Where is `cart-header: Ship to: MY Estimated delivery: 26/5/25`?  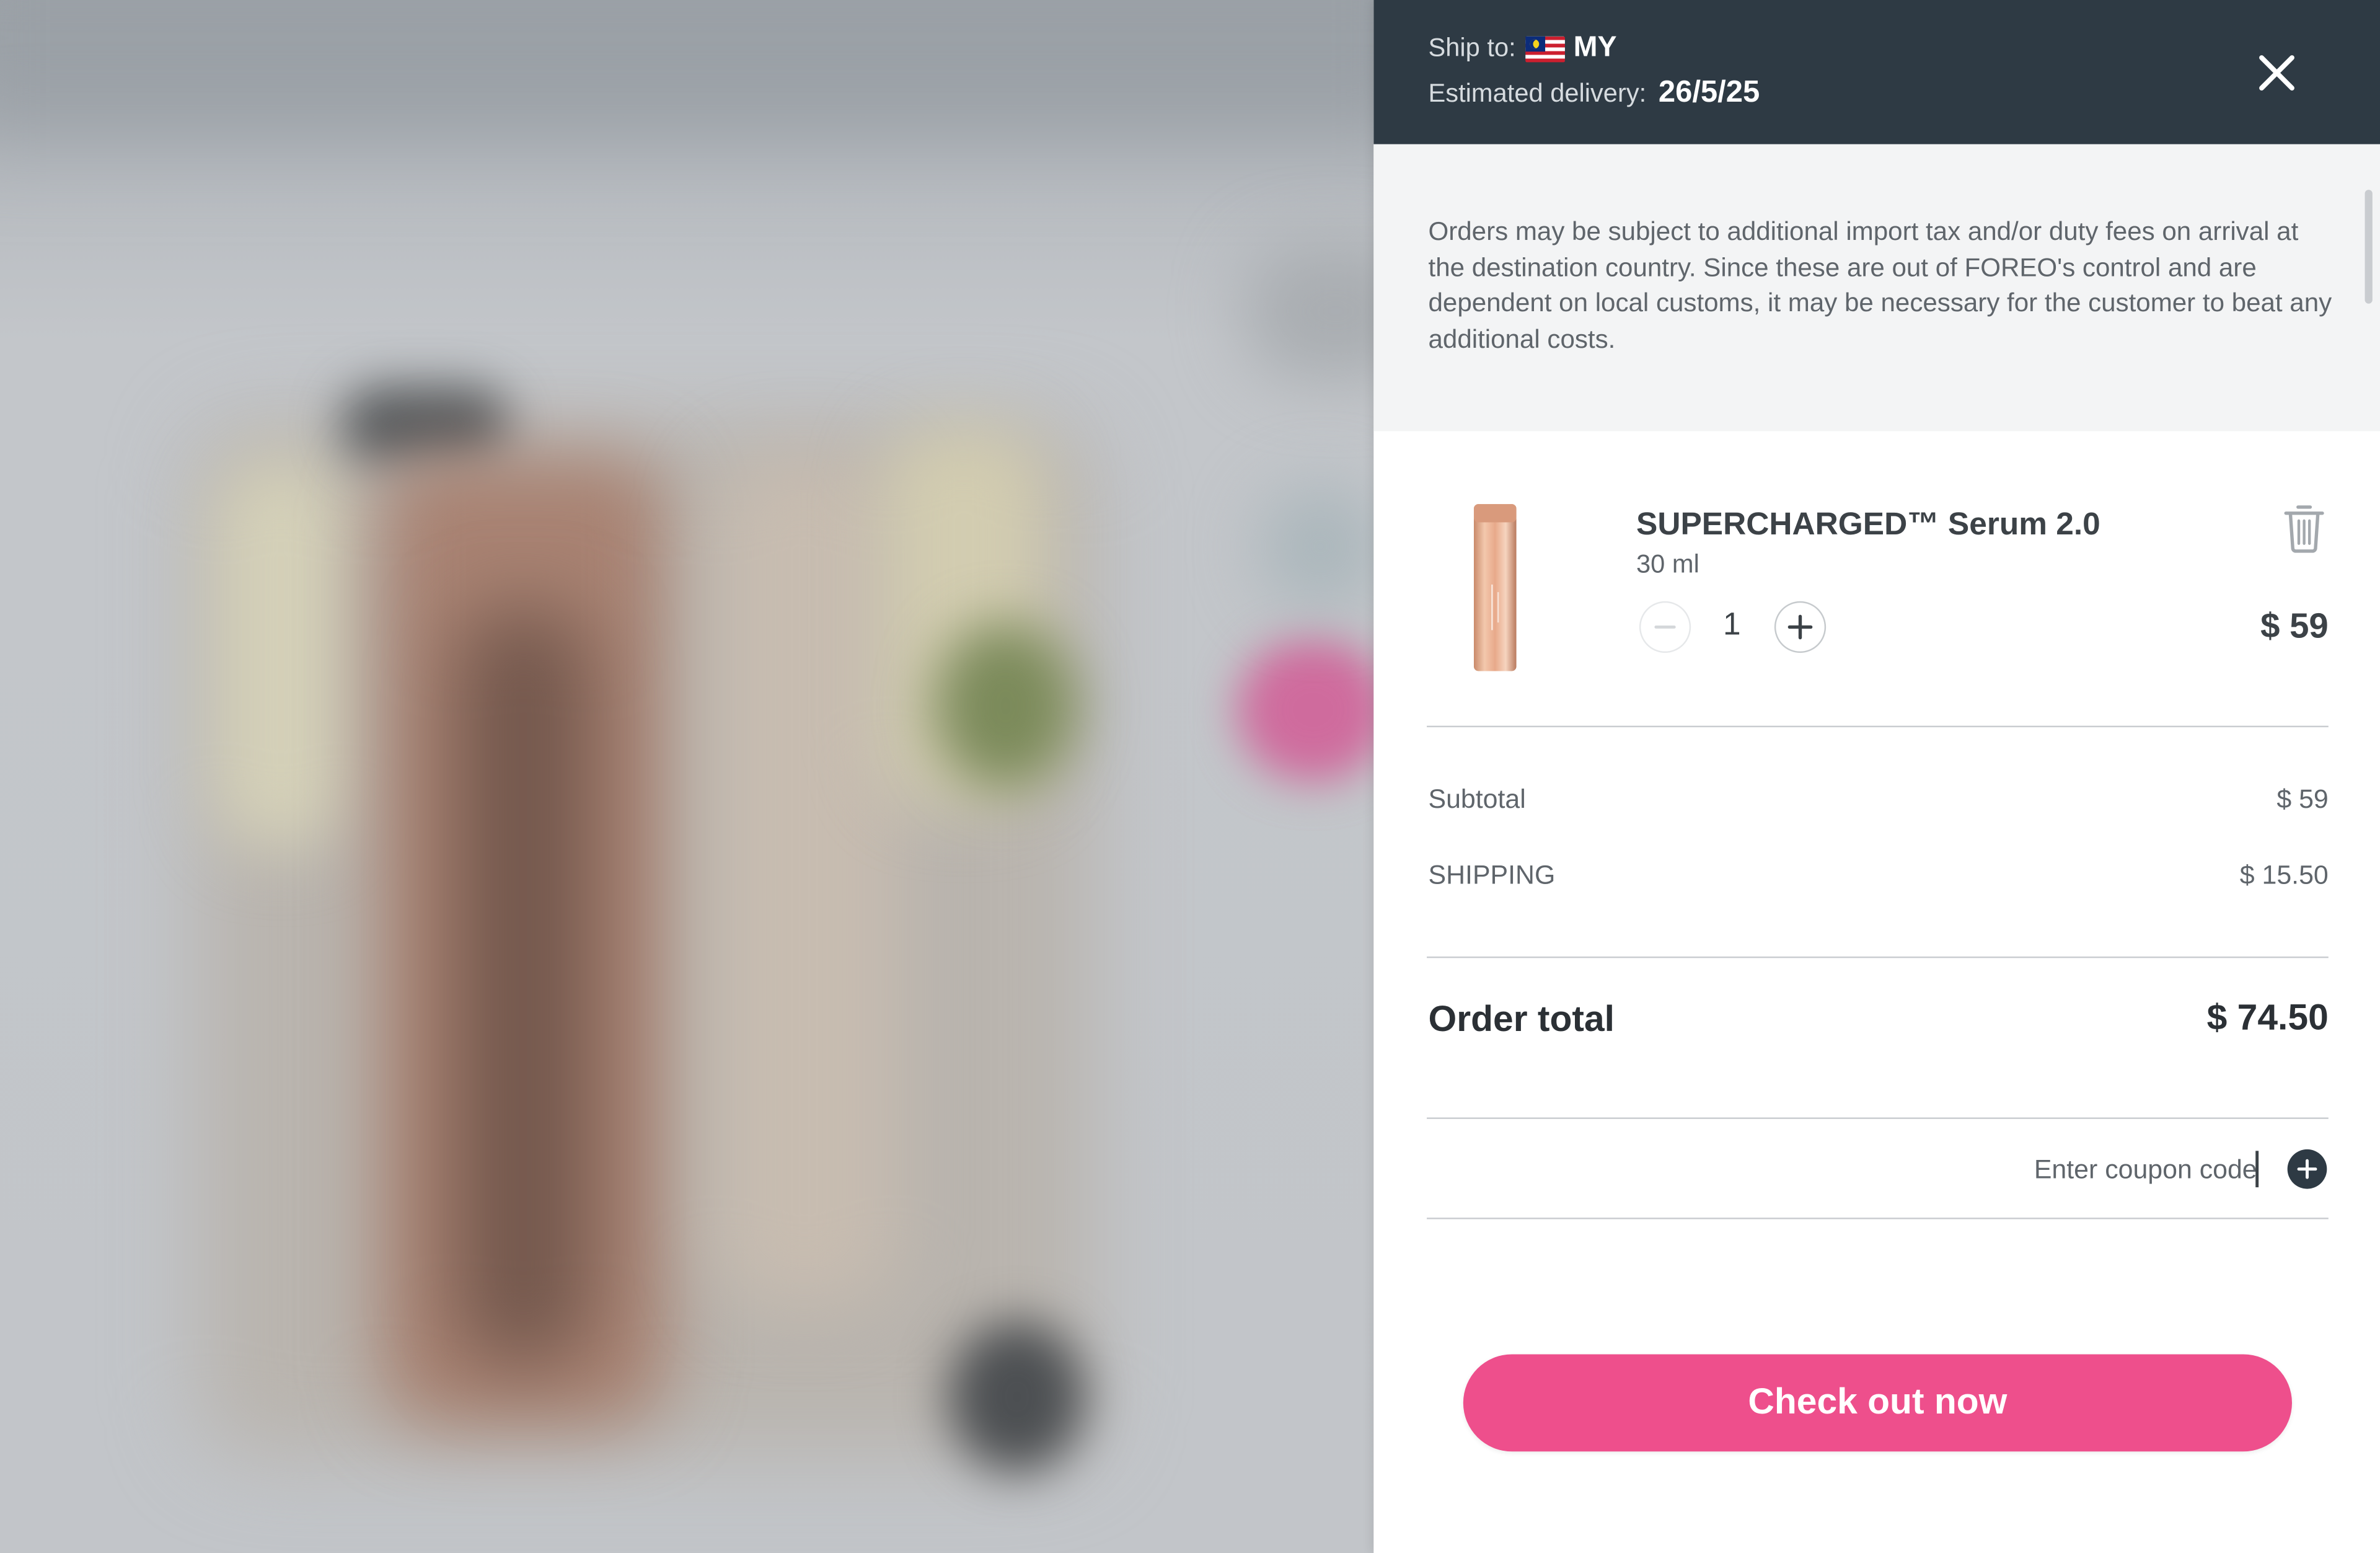
cart-header: Ship to: MY Estimated delivery: 26/5/25 is located at coordinates (1876, 72).